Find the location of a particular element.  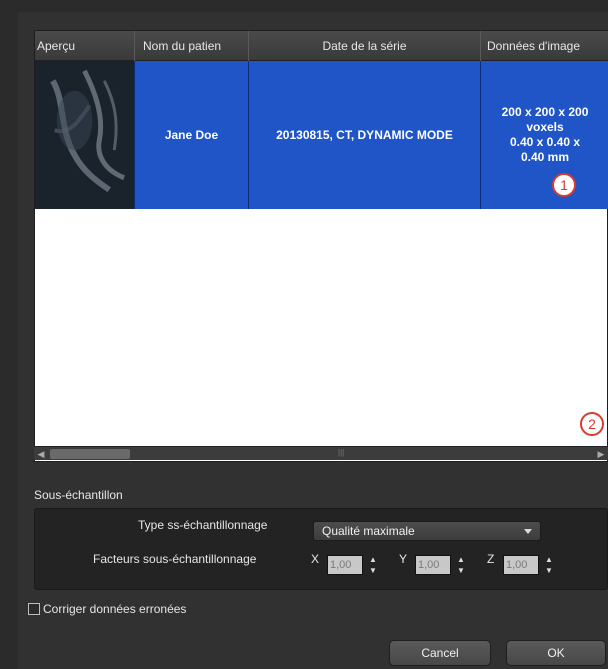

column-header-preview: Aperçu is located at coordinates (85, 46).